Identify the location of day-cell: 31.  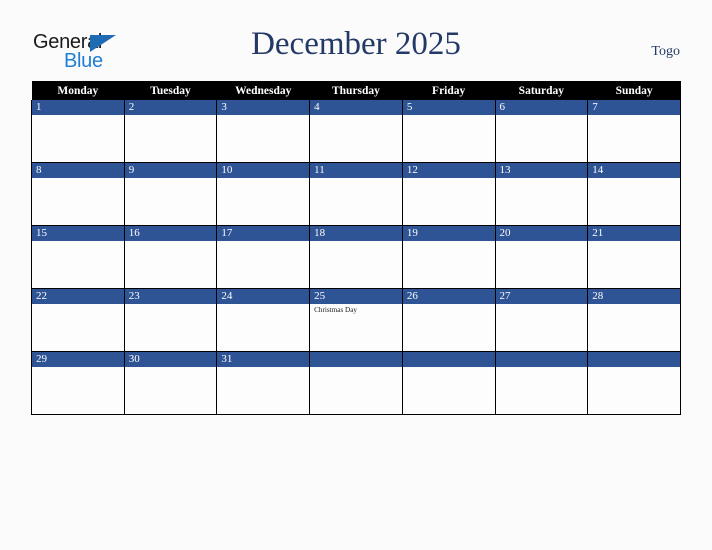
(263, 383).